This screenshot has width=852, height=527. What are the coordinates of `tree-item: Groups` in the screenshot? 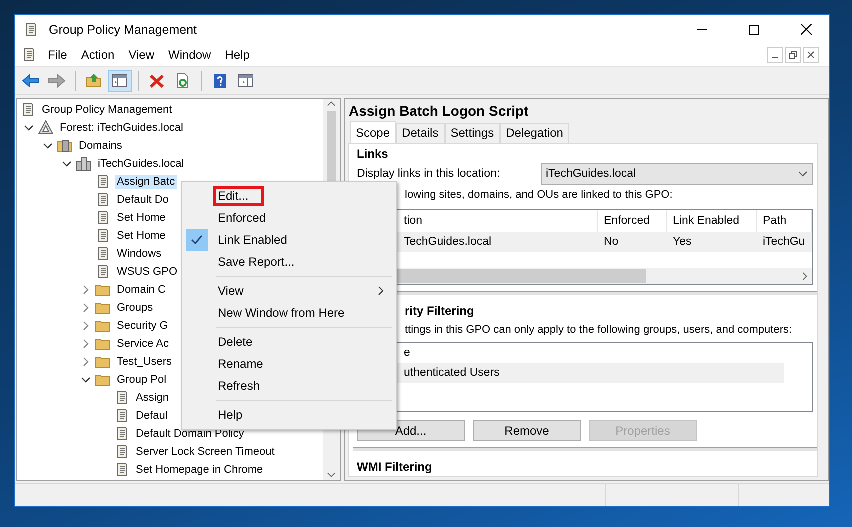 It's located at (135, 308).